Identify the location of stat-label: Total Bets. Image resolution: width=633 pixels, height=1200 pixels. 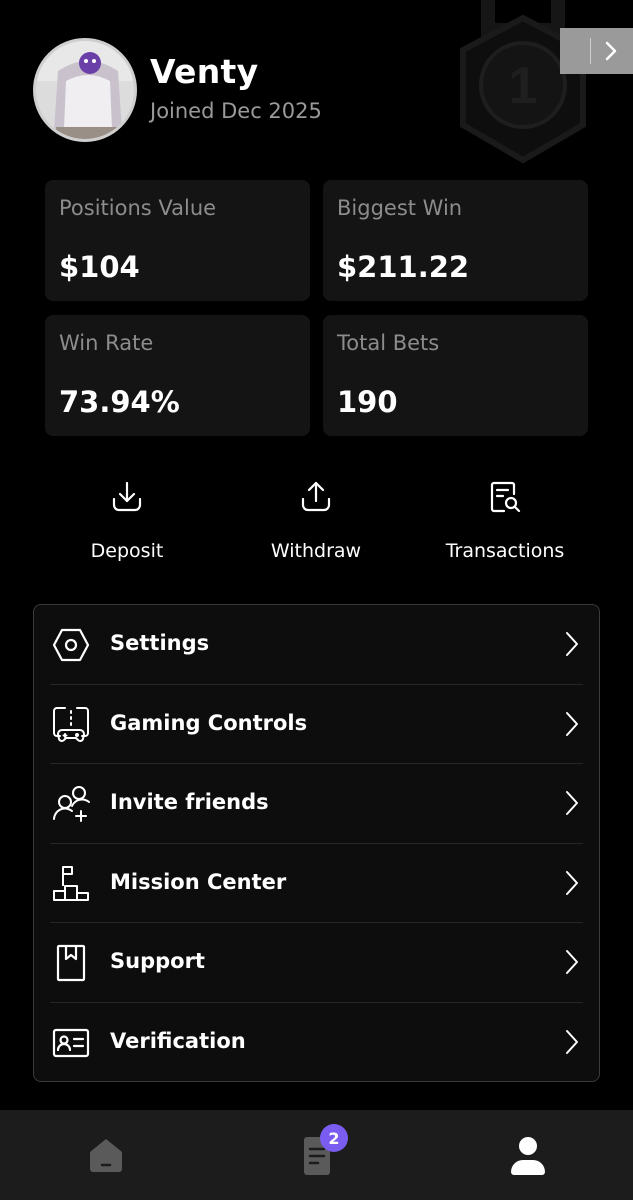
(388, 343).